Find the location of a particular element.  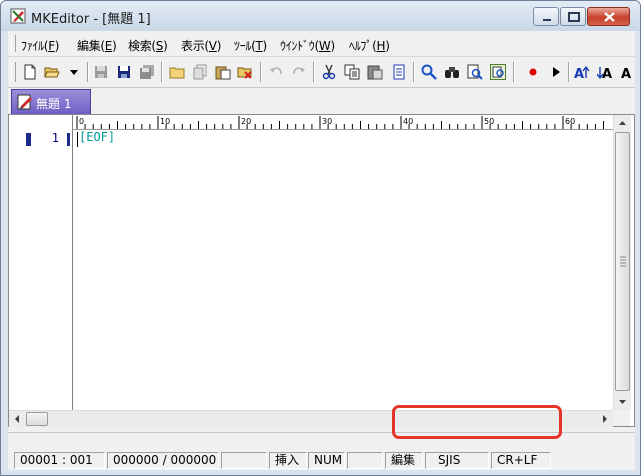

copy-file-icon is located at coordinates (200, 72).